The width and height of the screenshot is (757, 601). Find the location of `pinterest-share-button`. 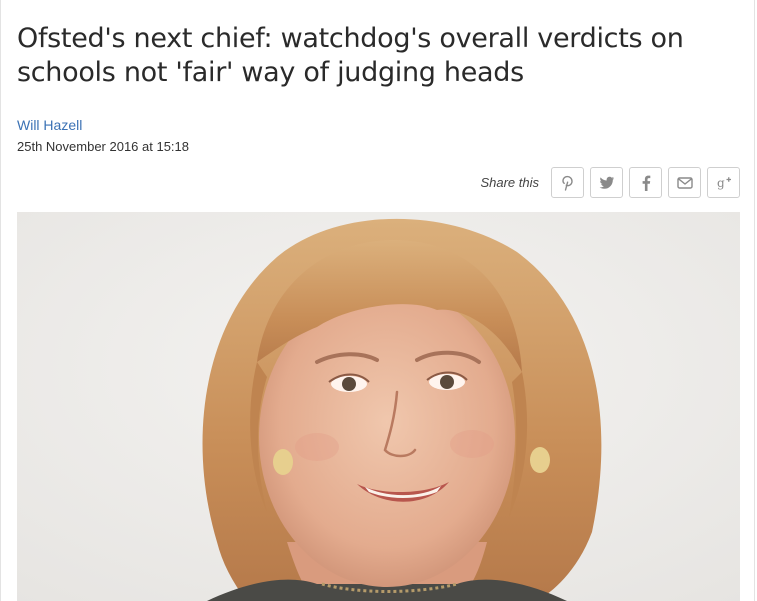

pinterest-share-button is located at coordinates (567, 182).